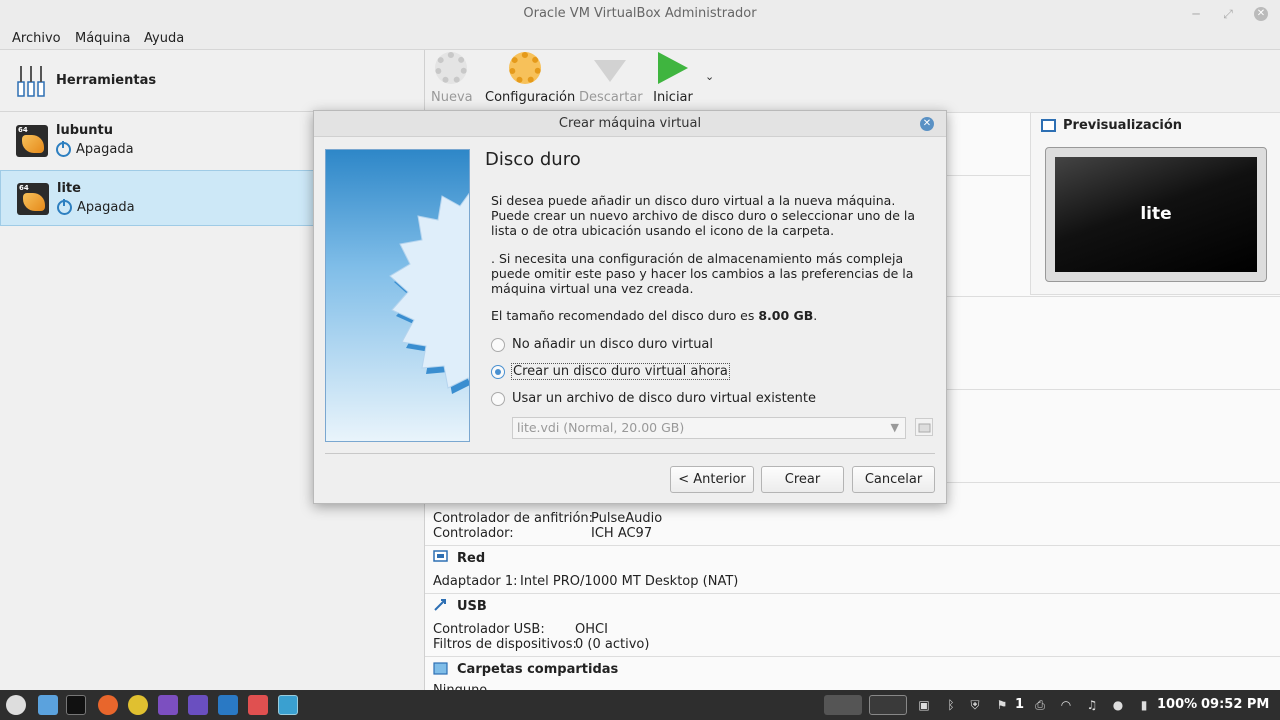 The width and height of the screenshot is (1280, 720). I want to click on taskbar: ▣ ᛒ ⛨ ⚑ 1 ⎙ ◠ ♫ ● ▮ 100% 09:52 PM, so click(640, 705).